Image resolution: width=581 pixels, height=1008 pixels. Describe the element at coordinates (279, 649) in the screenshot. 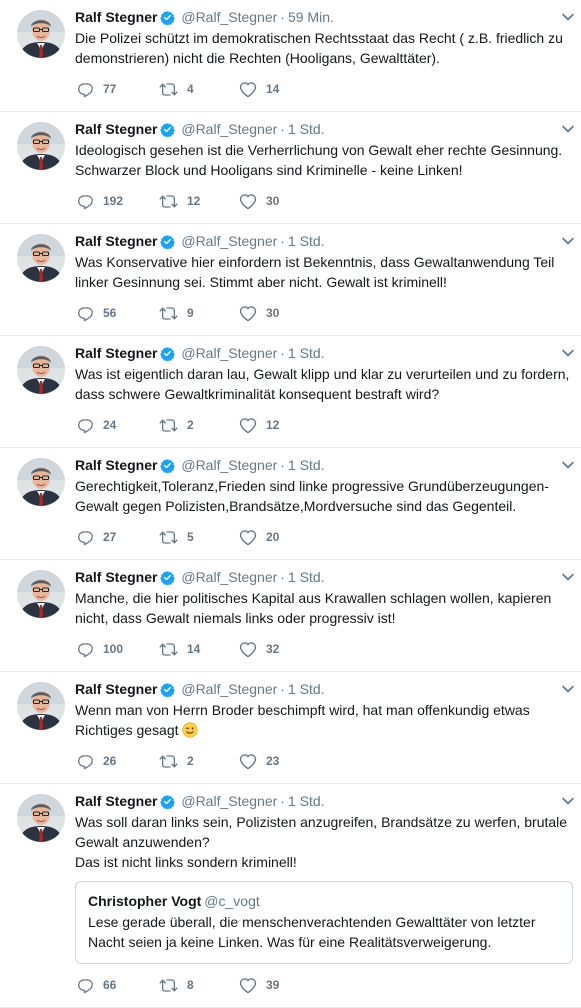

I see `like-button: 32` at that location.